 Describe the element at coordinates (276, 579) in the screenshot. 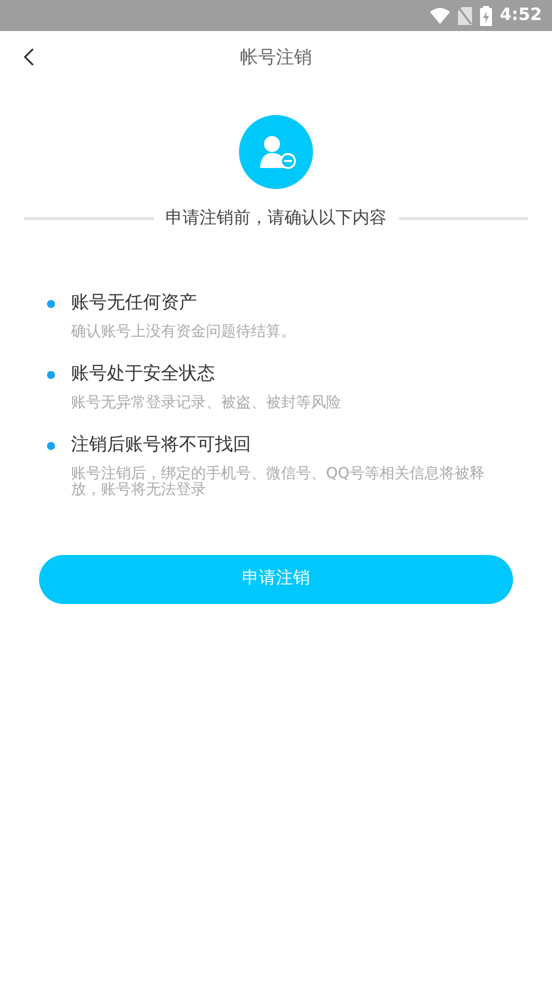

I see `apply-cancel-button: 申请注销` at that location.